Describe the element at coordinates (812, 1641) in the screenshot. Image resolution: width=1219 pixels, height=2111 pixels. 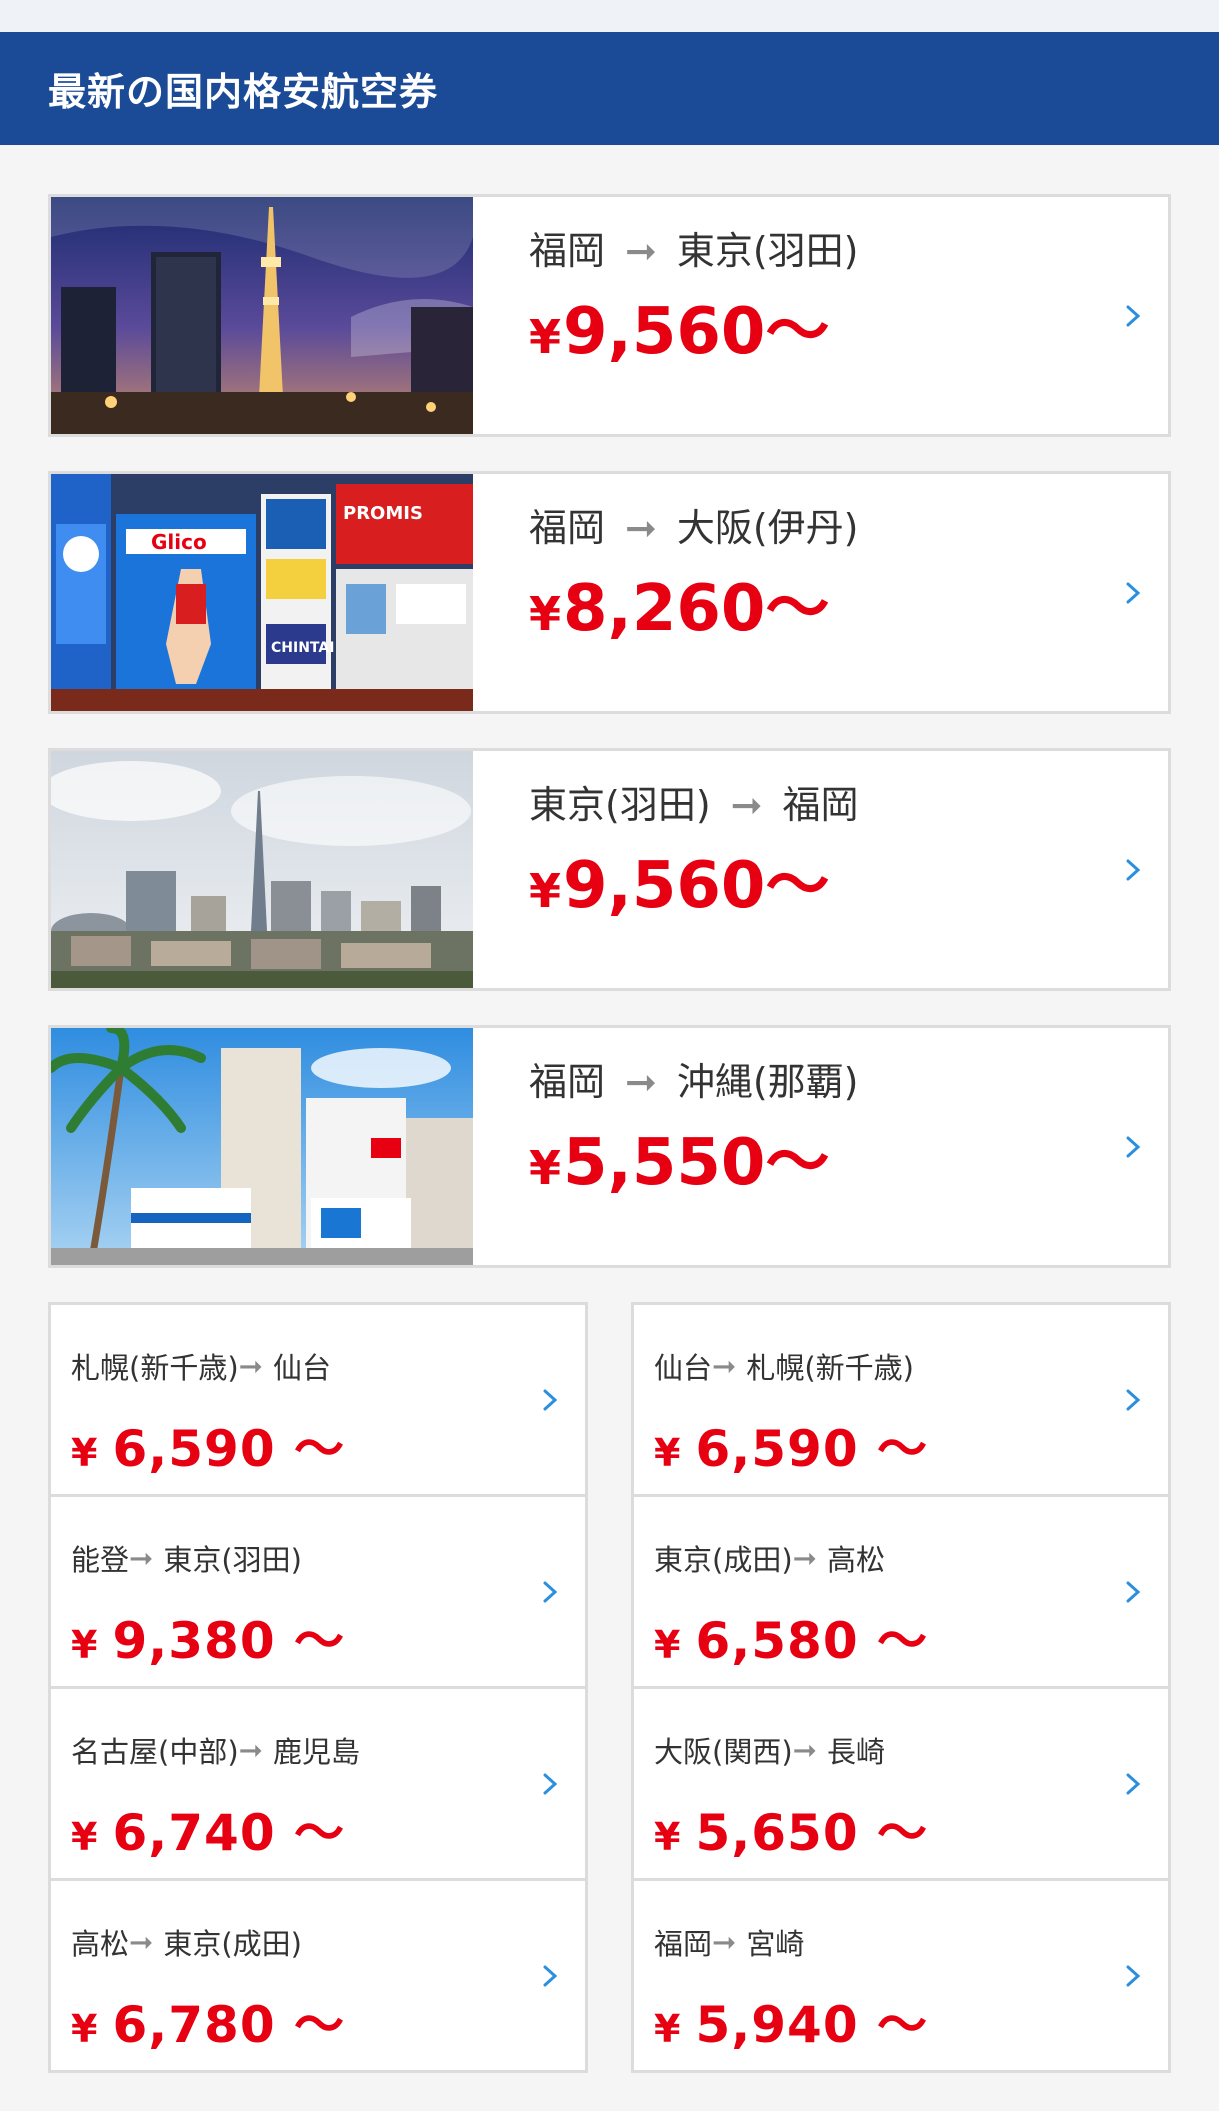
I see `price-value: 6,580 ～` at that location.